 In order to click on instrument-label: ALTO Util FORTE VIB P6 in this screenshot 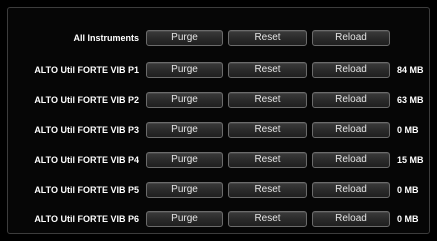, I will do `click(86, 219)`.